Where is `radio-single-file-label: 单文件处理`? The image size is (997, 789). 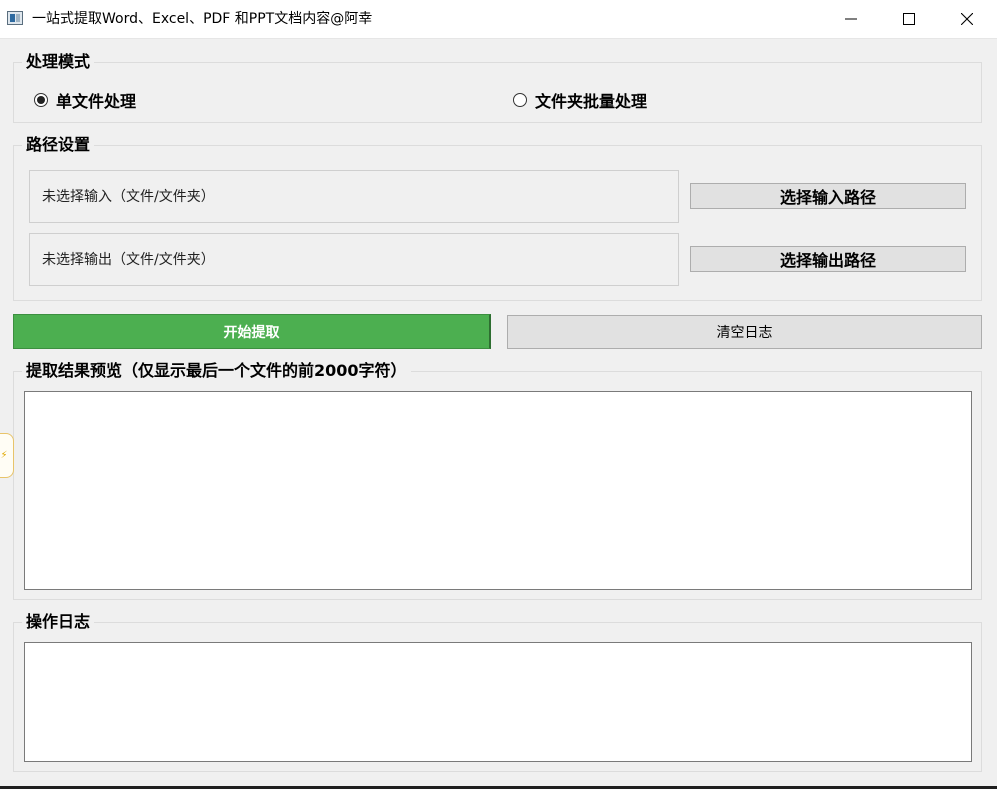 radio-single-file-label: 单文件处理 is located at coordinates (96, 101).